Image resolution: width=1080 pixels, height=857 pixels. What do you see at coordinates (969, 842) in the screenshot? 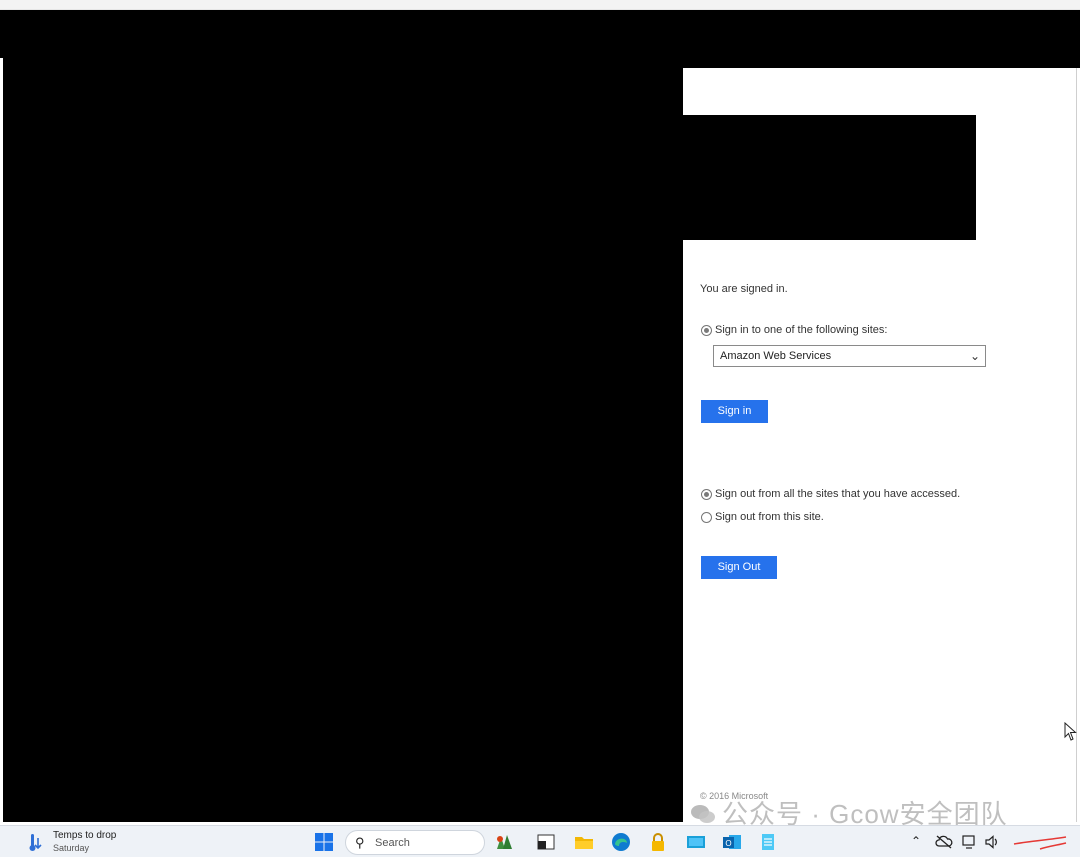
I see `network-icon` at bounding box center [969, 842].